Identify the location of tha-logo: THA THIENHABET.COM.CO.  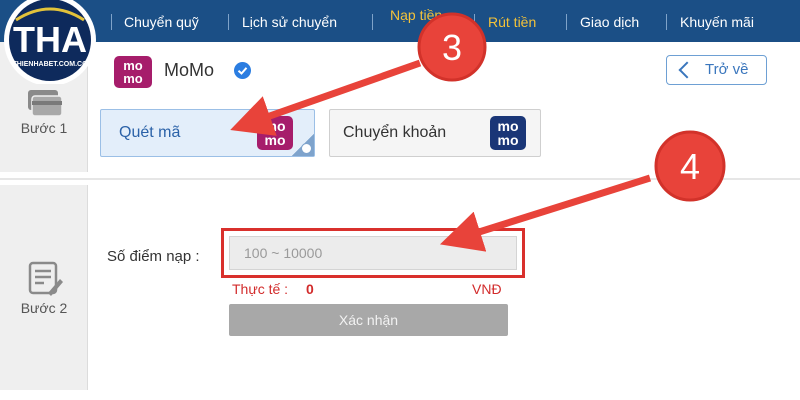
(50, 42).